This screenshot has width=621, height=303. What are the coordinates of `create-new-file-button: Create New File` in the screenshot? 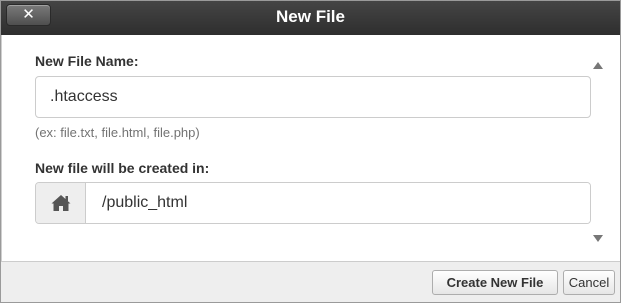 It's located at (495, 282).